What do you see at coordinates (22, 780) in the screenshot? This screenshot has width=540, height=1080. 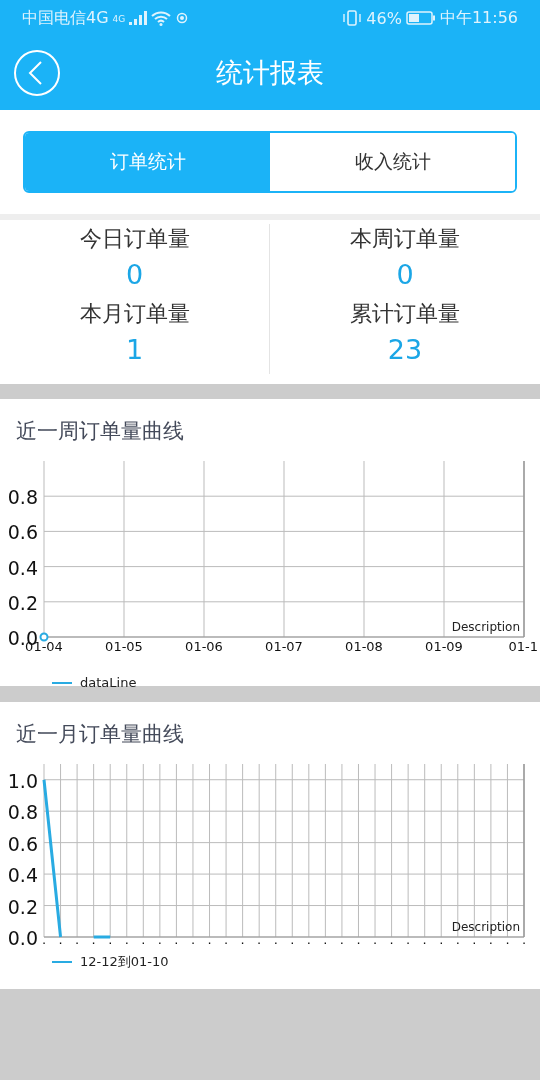 I see `y-tick-label: 1.0` at bounding box center [22, 780].